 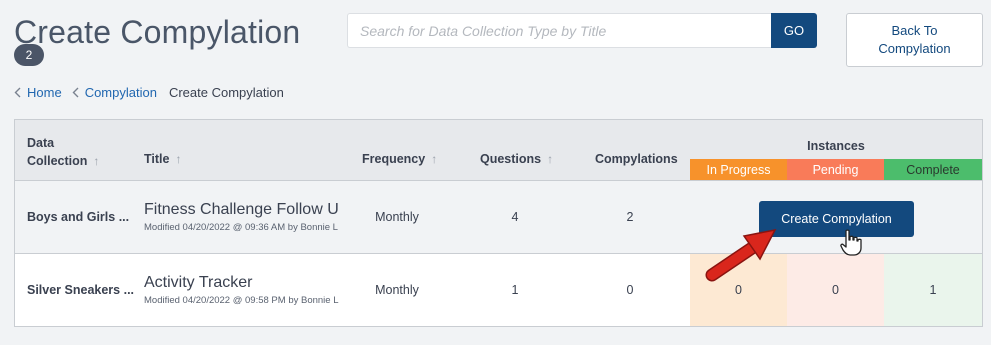 I want to click on column-header-compylations: Compylations, so click(x=636, y=159).